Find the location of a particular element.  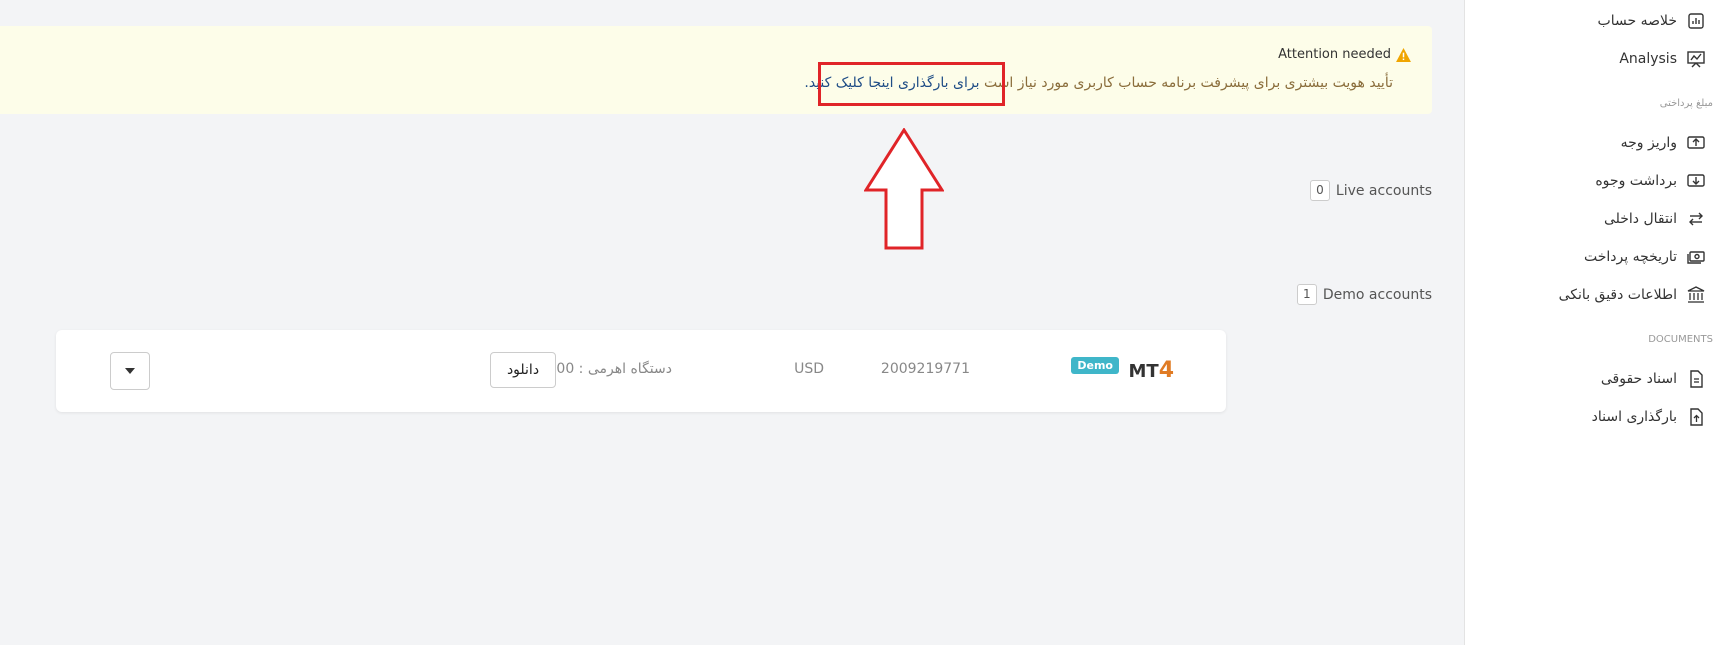

sidebar-item-label: Analysis is located at coordinates (1648, 59).